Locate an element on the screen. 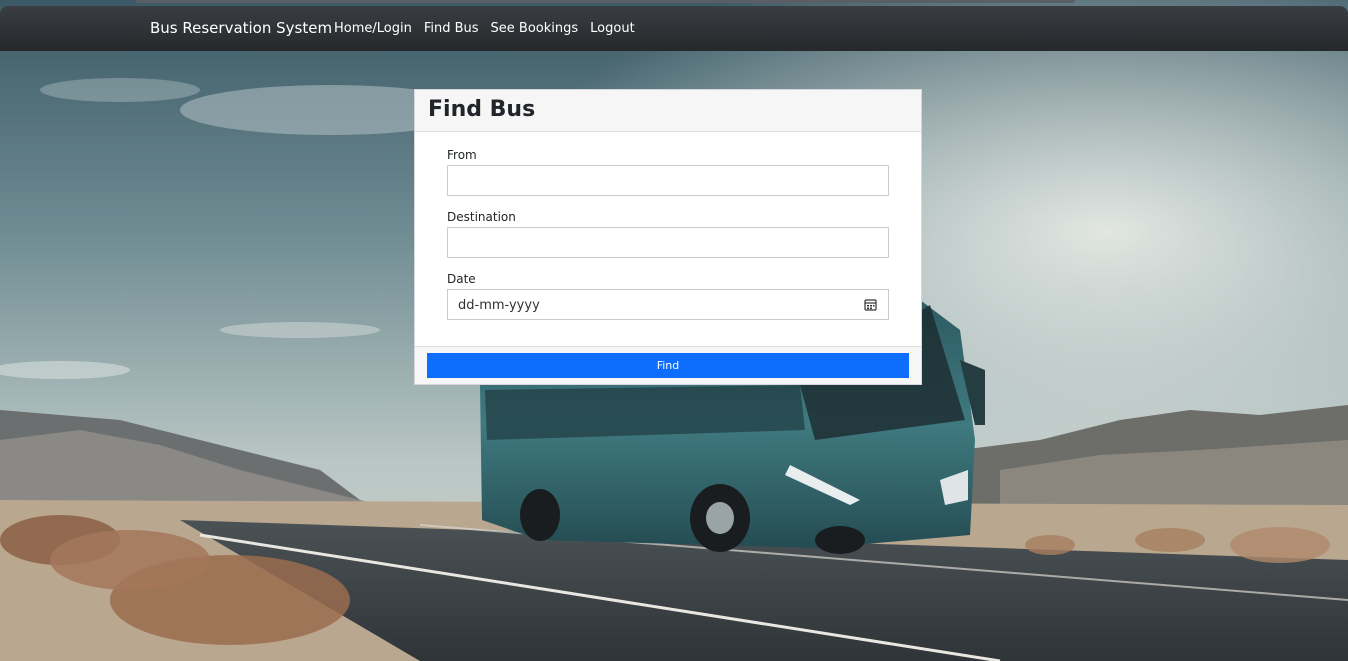  date-label: Date is located at coordinates (461, 279).